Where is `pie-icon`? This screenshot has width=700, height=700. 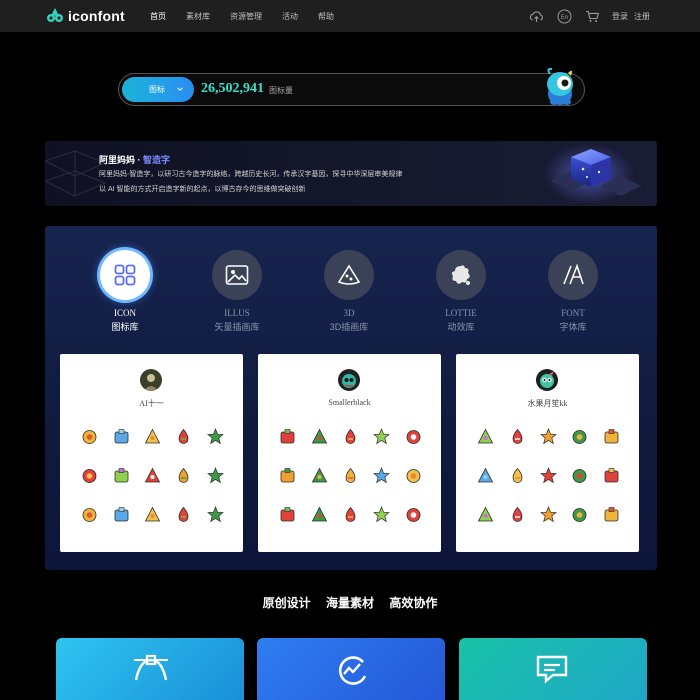
pie-icon is located at coordinates (579, 475).